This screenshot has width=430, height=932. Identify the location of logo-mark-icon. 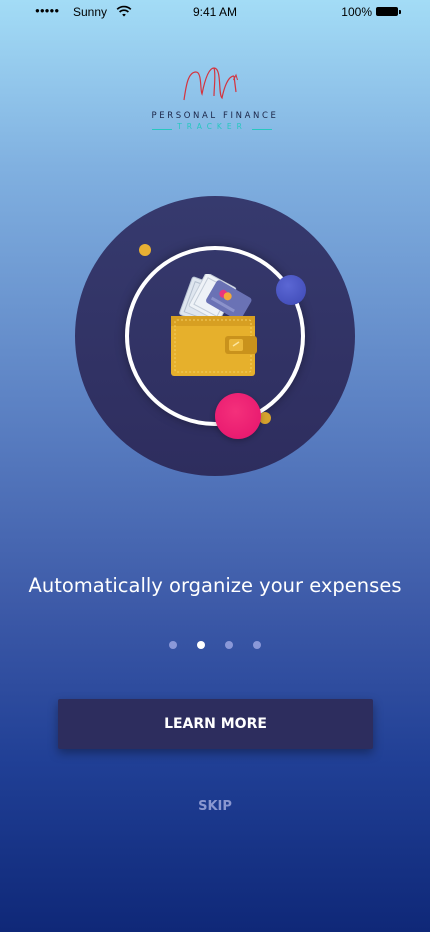
(210, 84).